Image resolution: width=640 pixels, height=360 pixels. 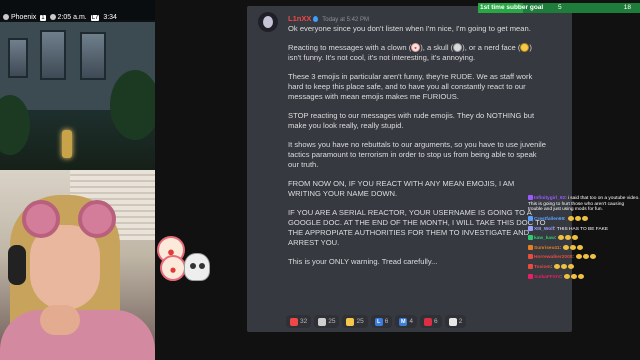 I want to click on chat-message: Crestfallen69:, so click(x=584, y=219).